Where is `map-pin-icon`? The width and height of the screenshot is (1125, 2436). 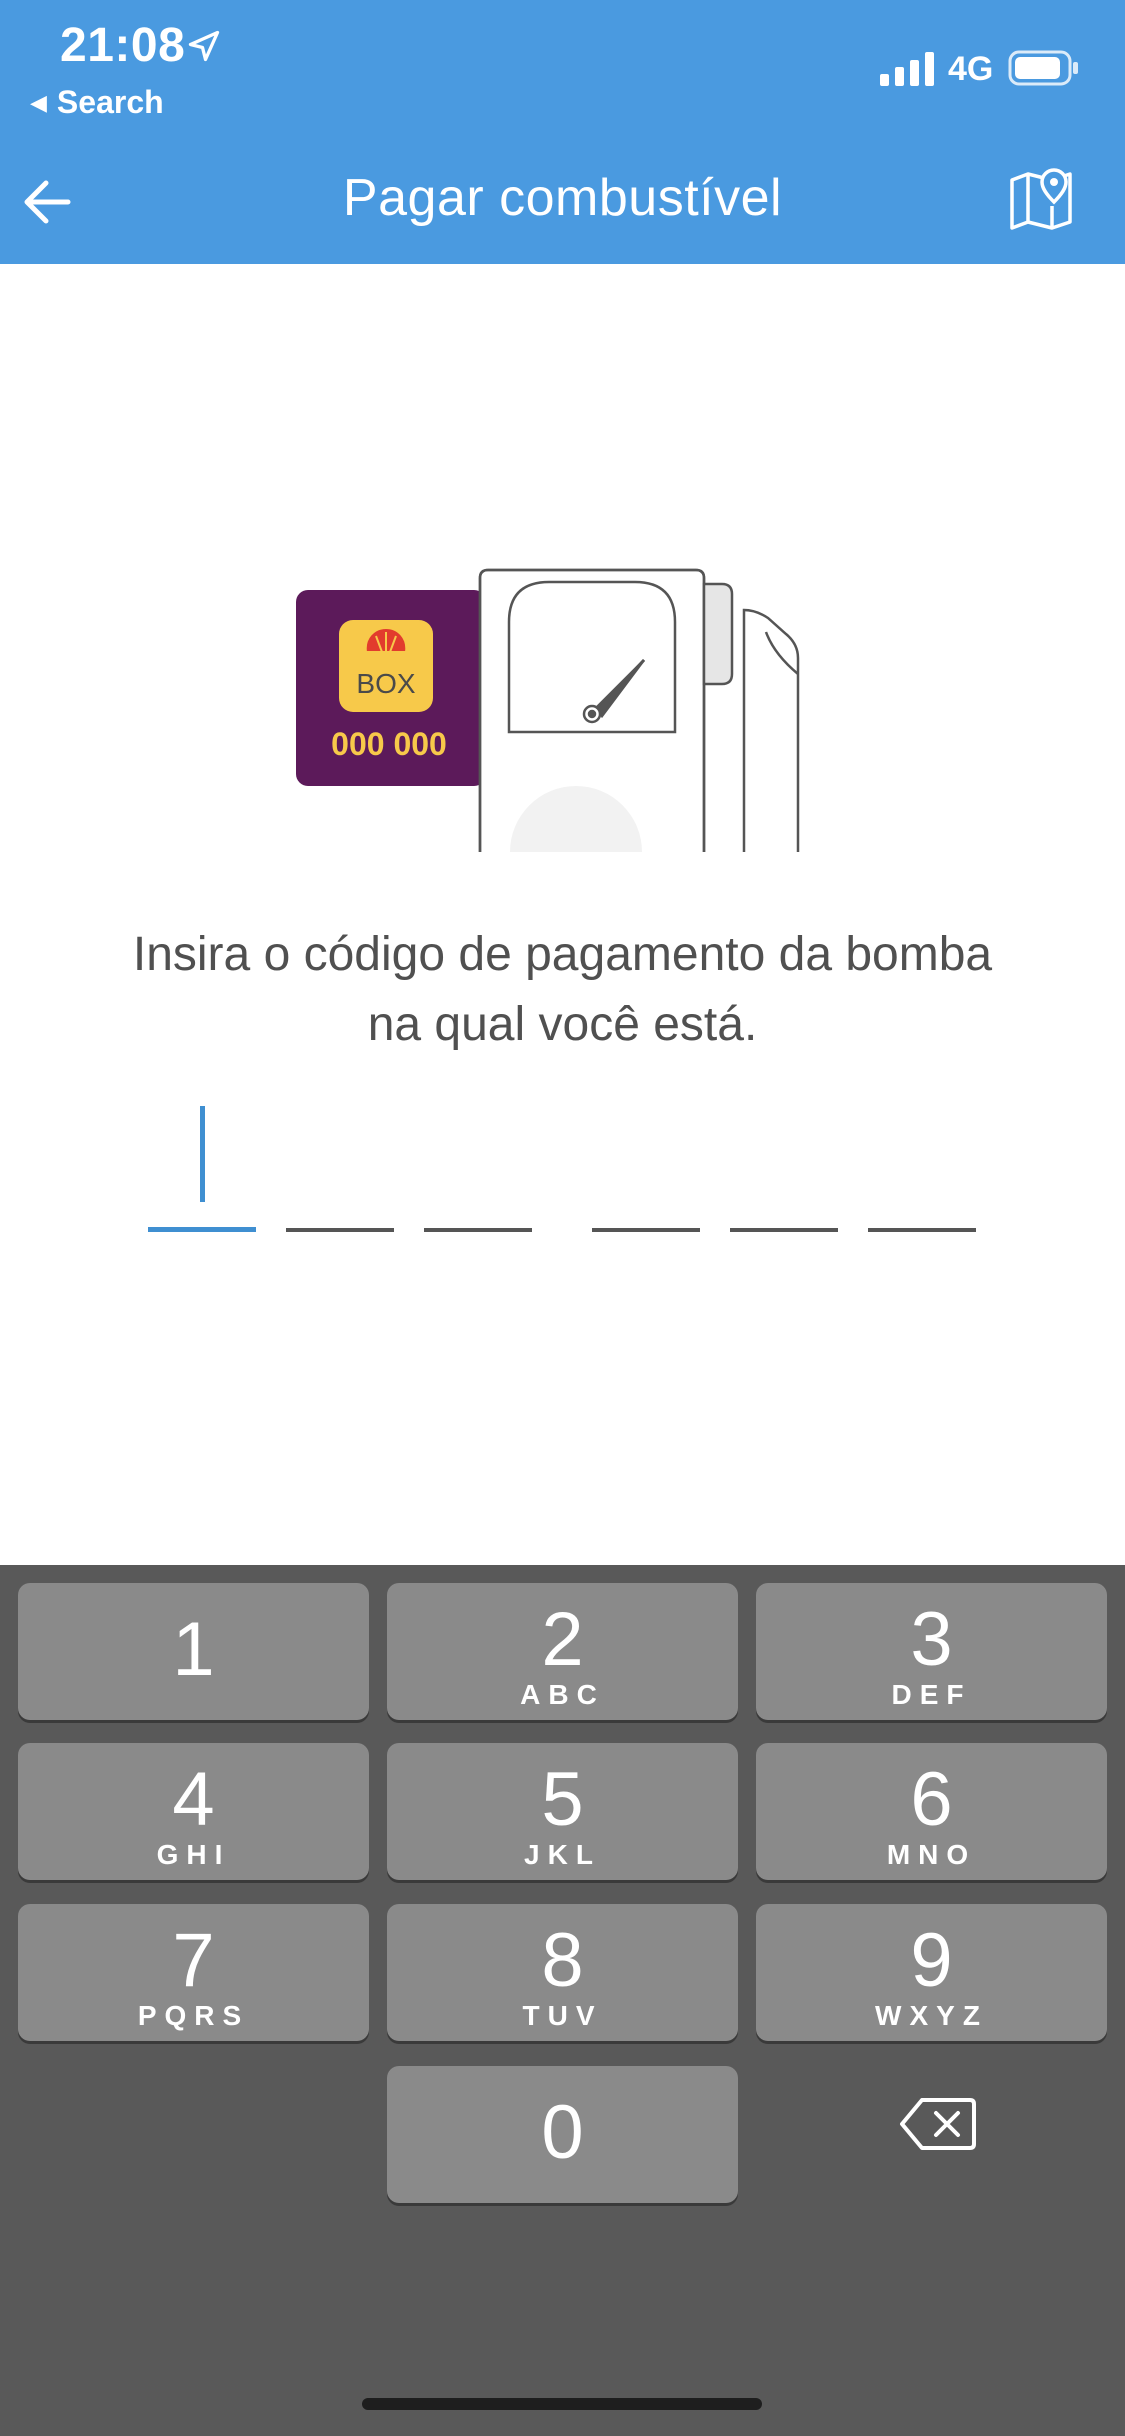
map-pin-icon is located at coordinates (1041, 199).